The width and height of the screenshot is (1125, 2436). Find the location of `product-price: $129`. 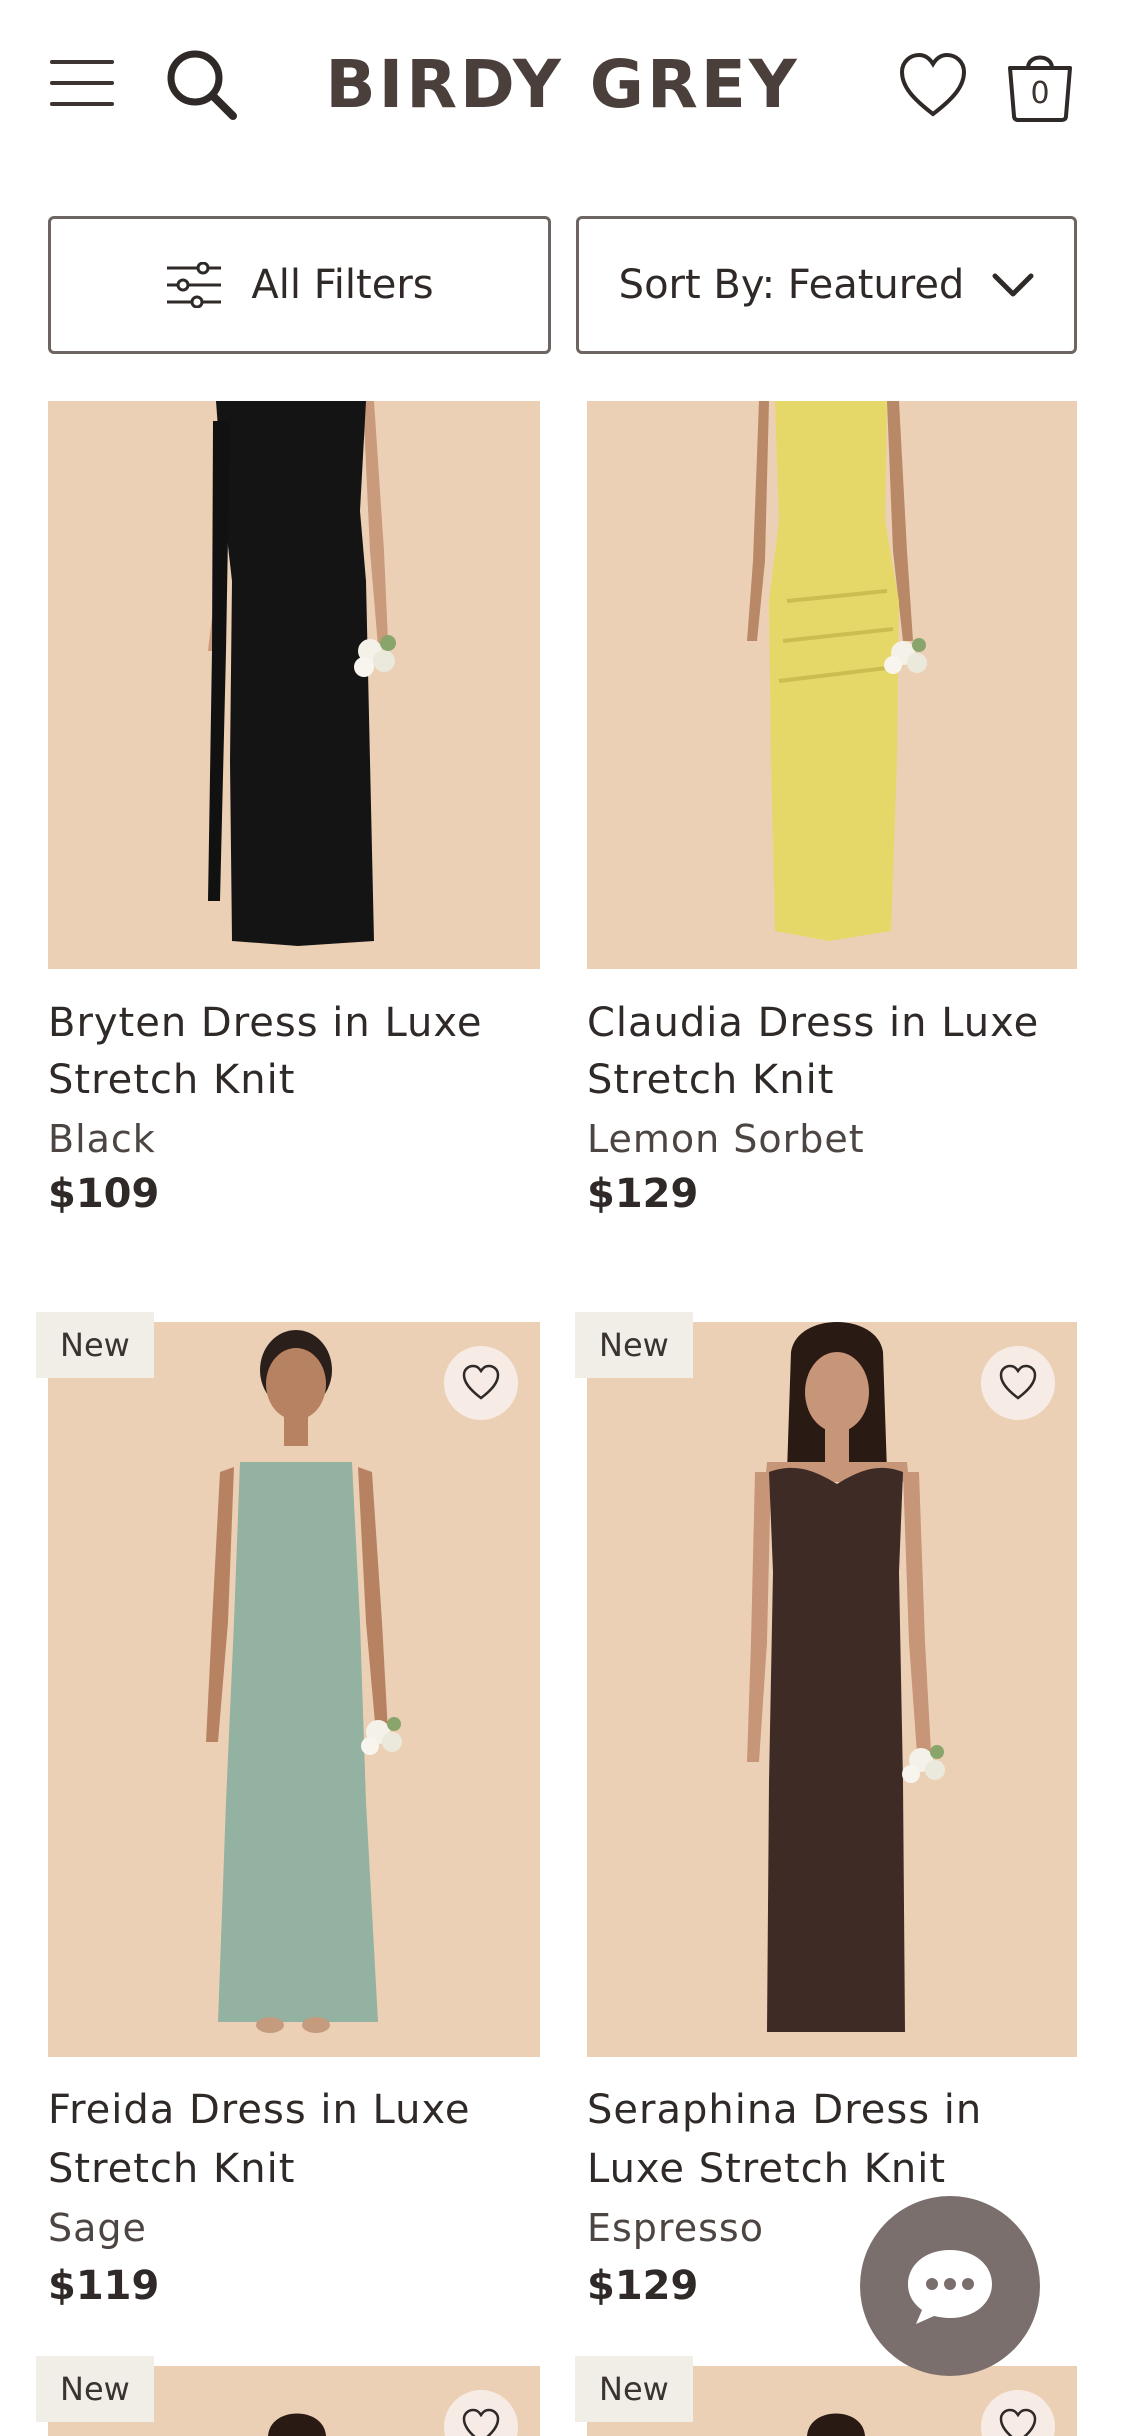

product-price: $129 is located at coordinates (643, 1194).